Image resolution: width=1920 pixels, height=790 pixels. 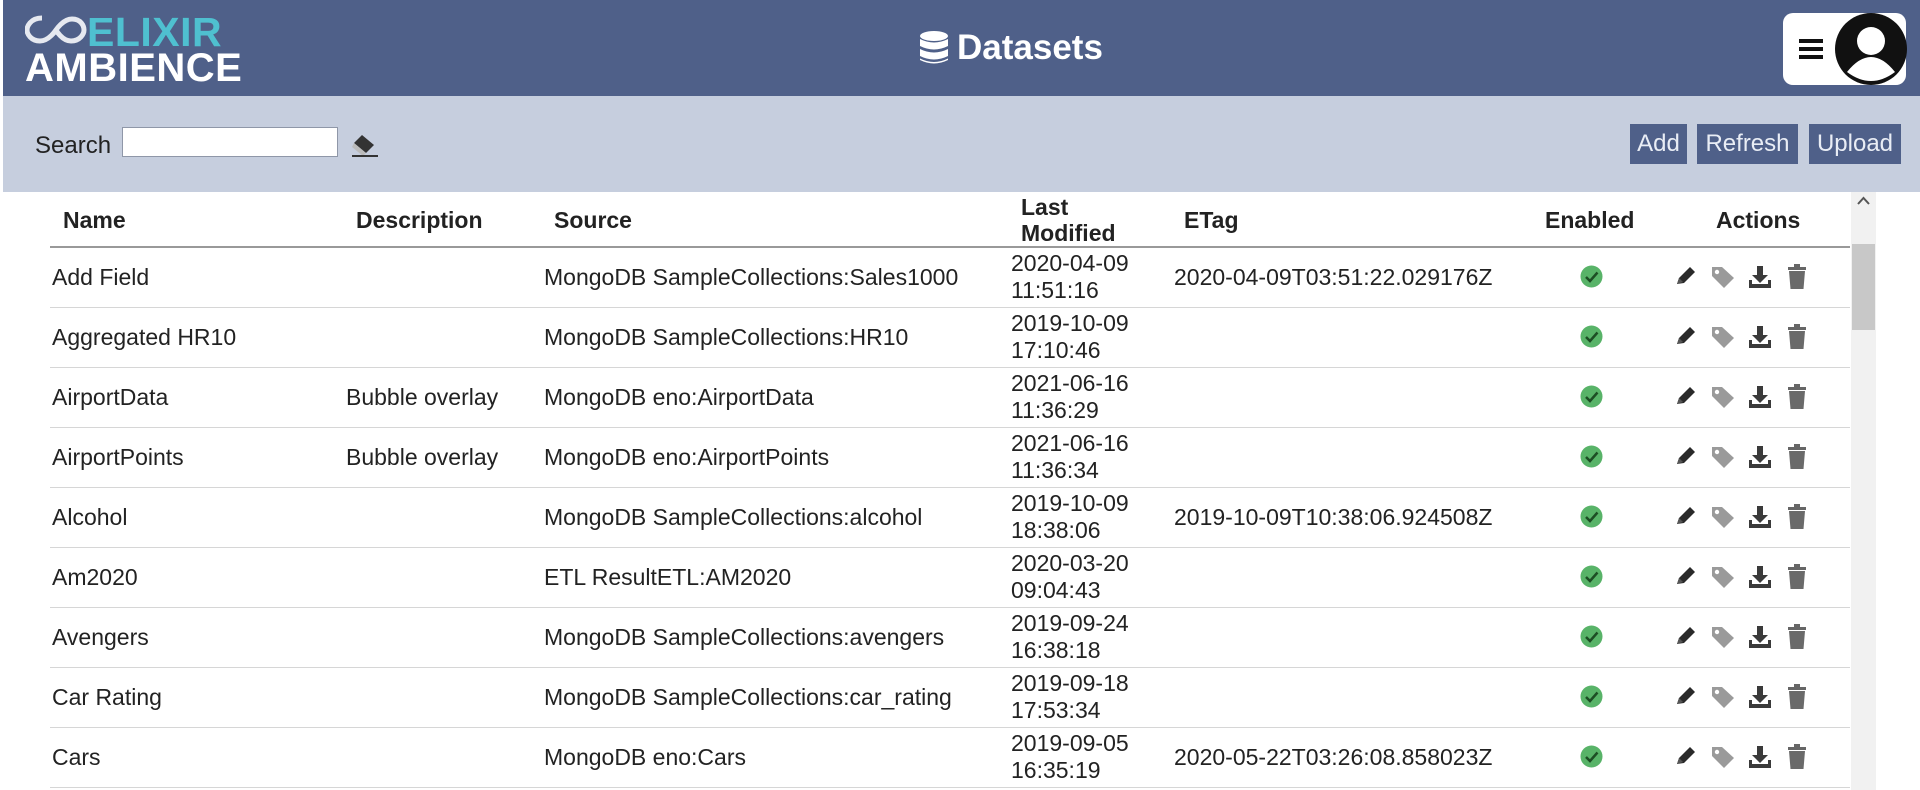 What do you see at coordinates (1863, 201) in the screenshot?
I see `scroll-up-arrow-icon` at bounding box center [1863, 201].